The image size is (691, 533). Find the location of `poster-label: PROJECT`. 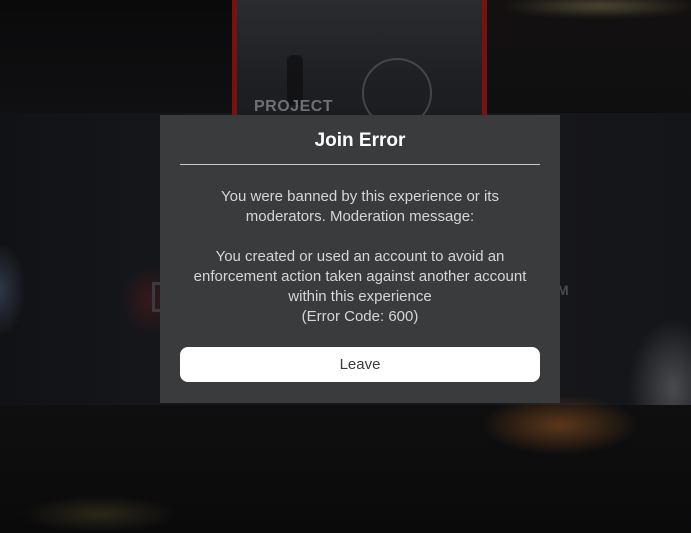

poster-label: PROJECT is located at coordinates (294, 106).